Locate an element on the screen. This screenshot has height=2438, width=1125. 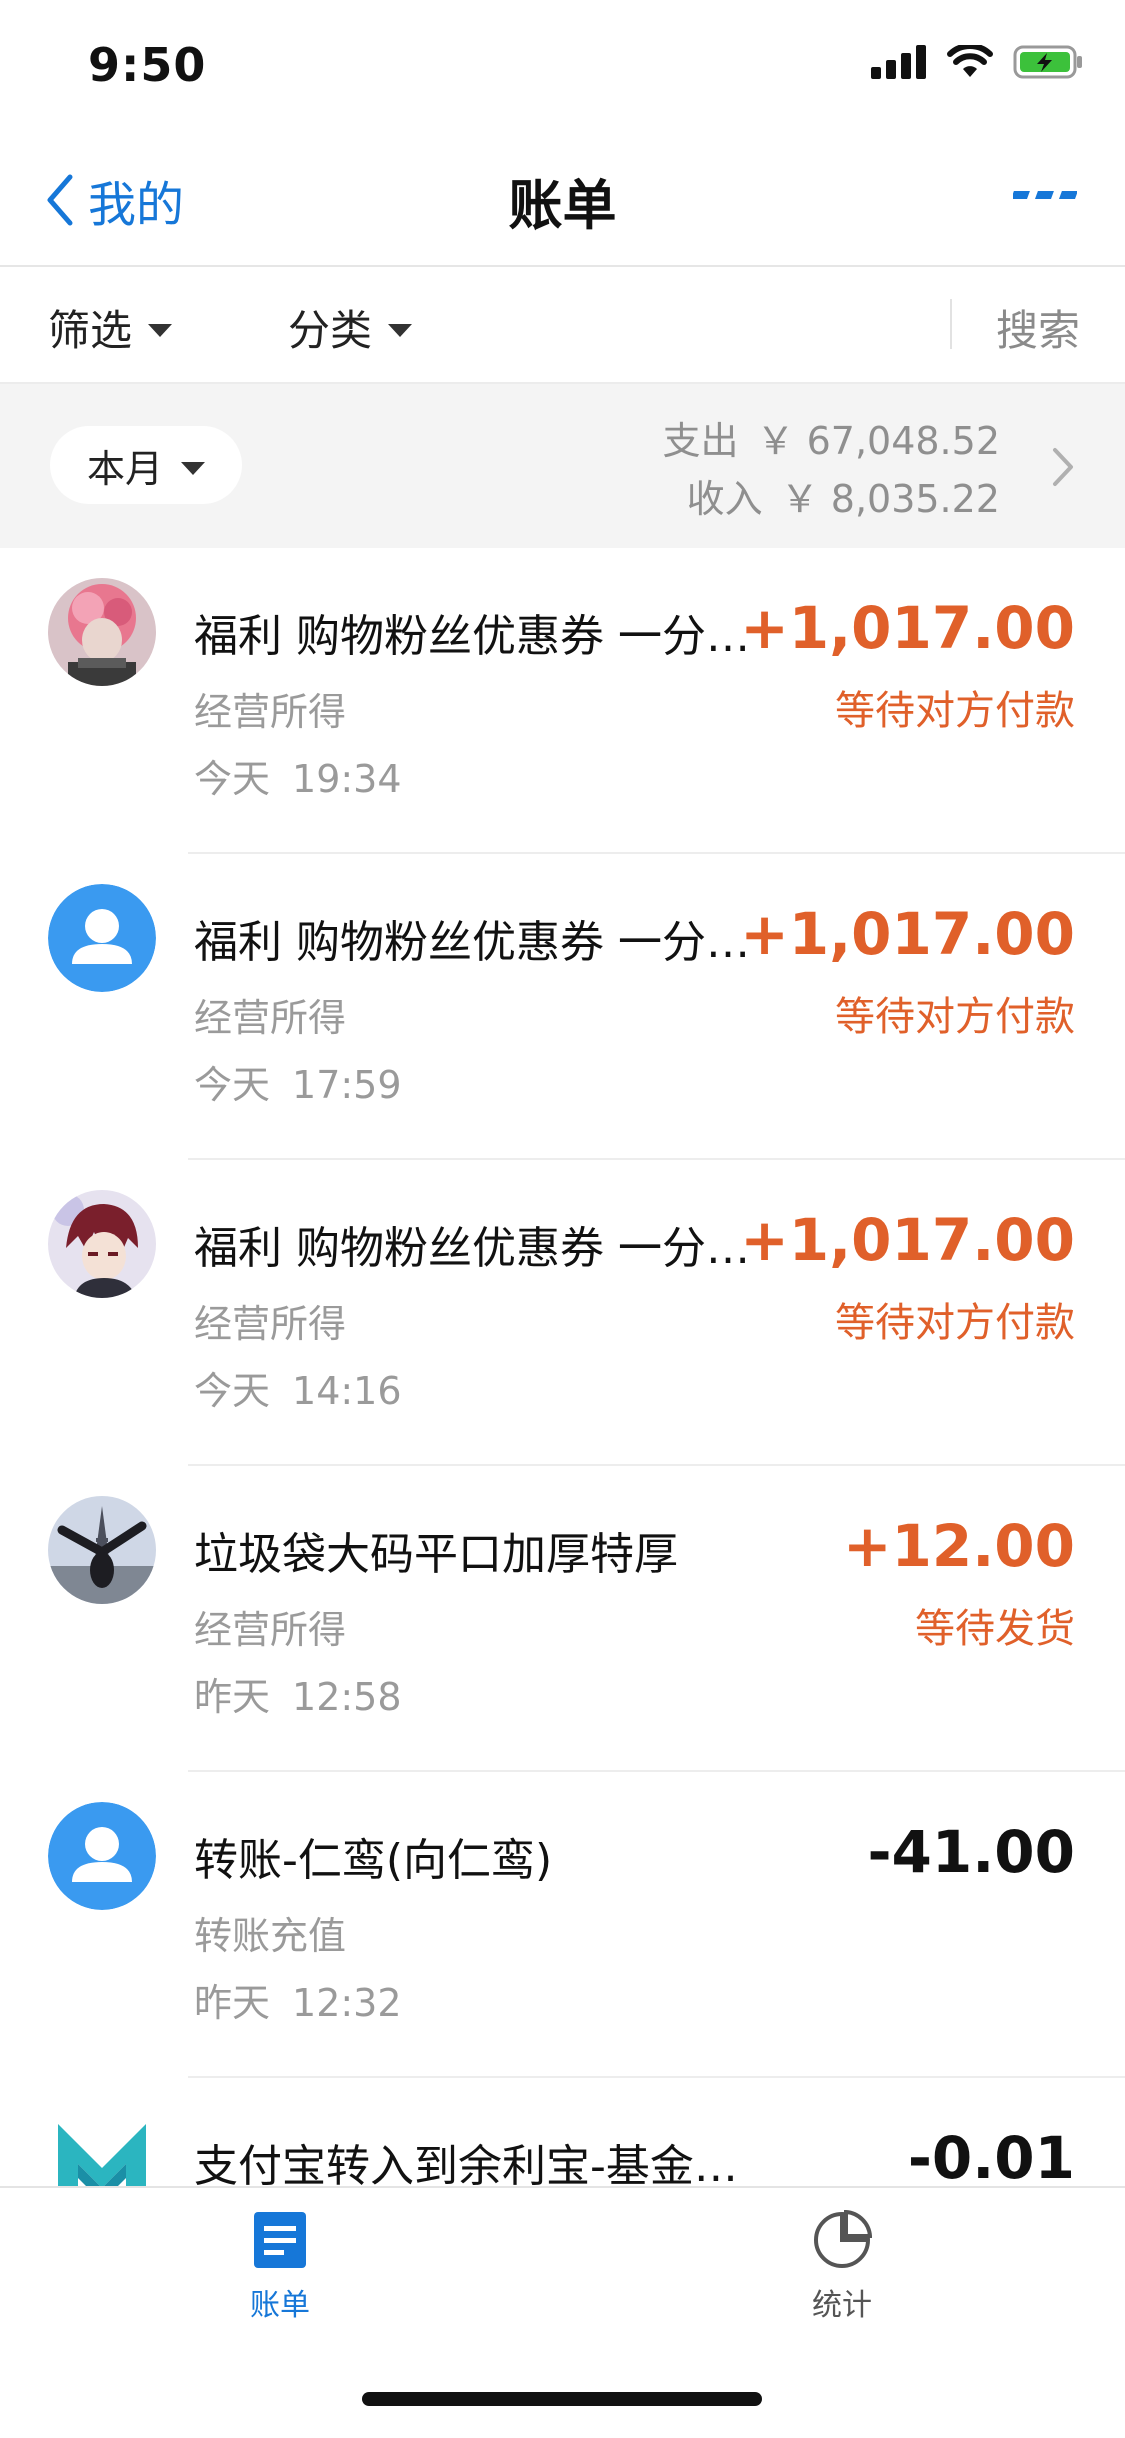
transaction-title: 支付宝转入到余利宝-基金申购 is located at coordinates (484, 2163).